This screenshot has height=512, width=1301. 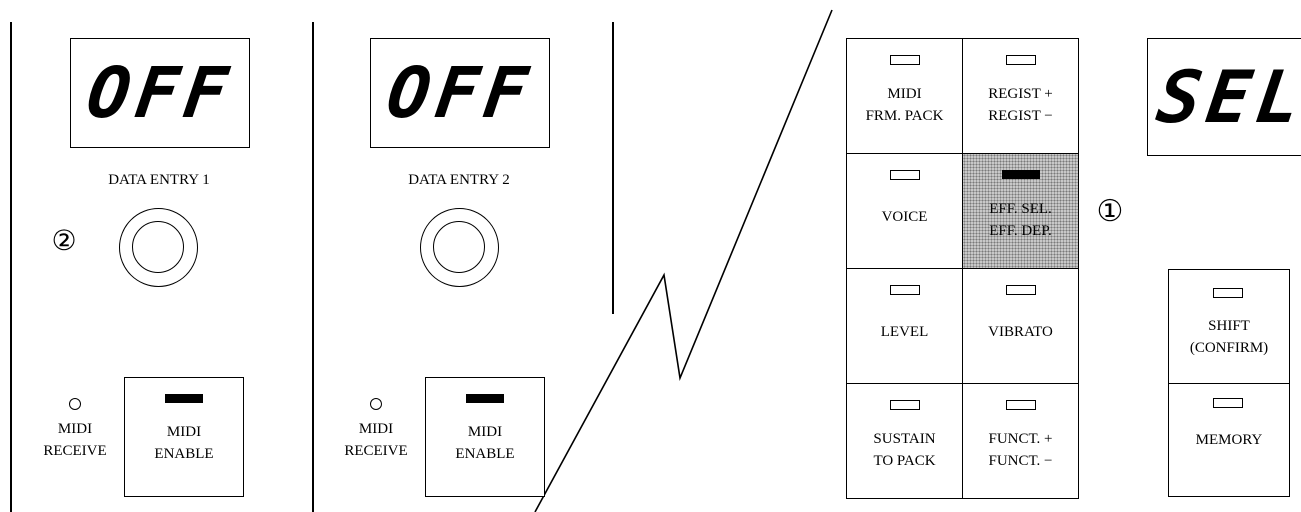 I want to click on memory-led, so click(x=1228, y=403).